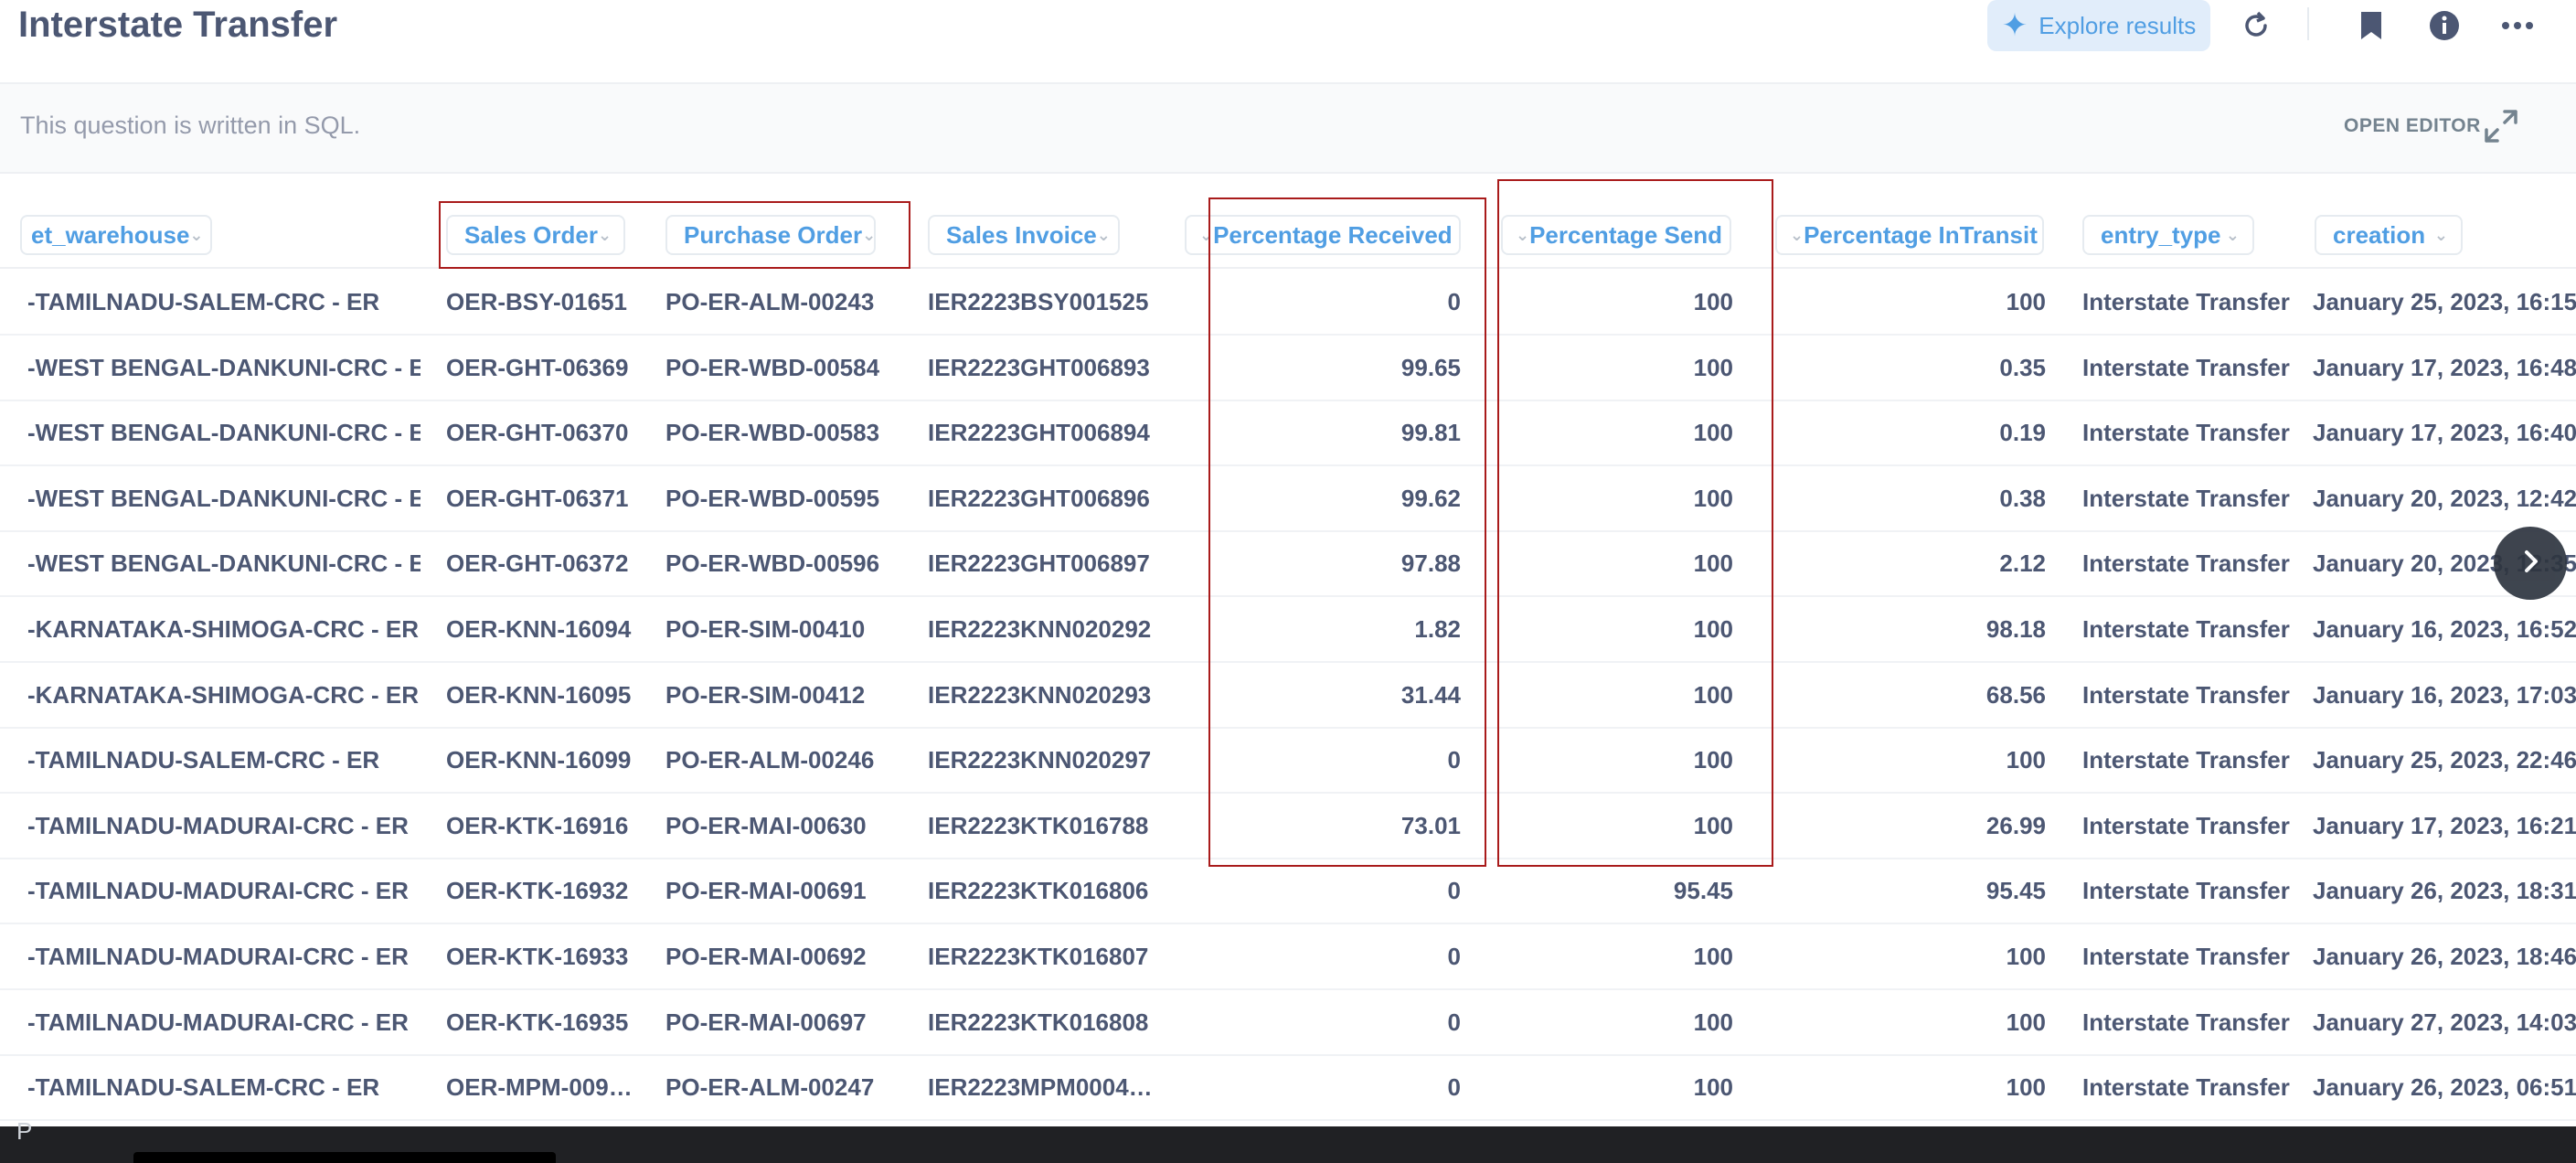 The height and width of the screenshot is (1163, 2576). What do you see at coordinates (2503, 128) in the screenshot?
I see `expand-icon` at bounding box center [2503, 128].